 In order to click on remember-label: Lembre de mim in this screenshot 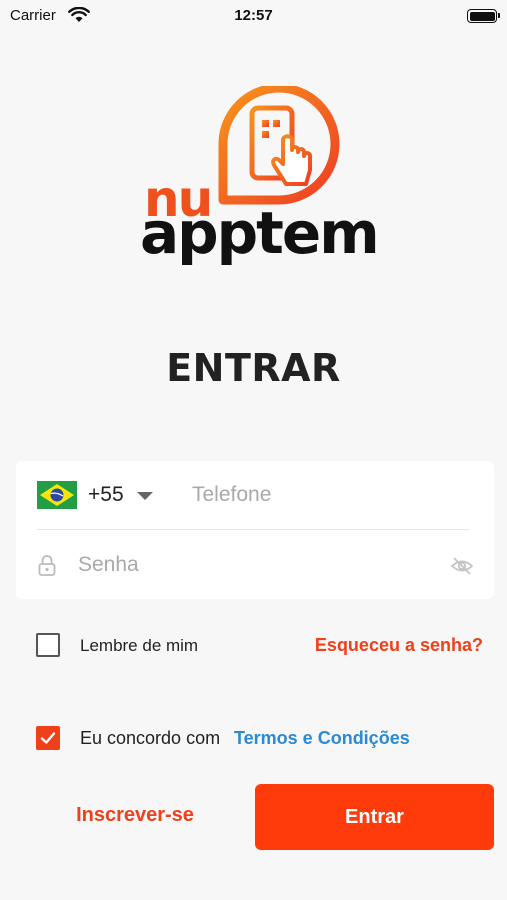, I will do `click(139, 646)`.